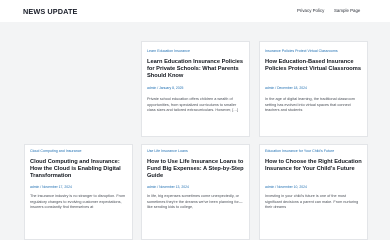  What do you see at coordinates (292, 187) in the screenshot?
I see `post-date: November 10, 2024` at bounding box center [292, 187].